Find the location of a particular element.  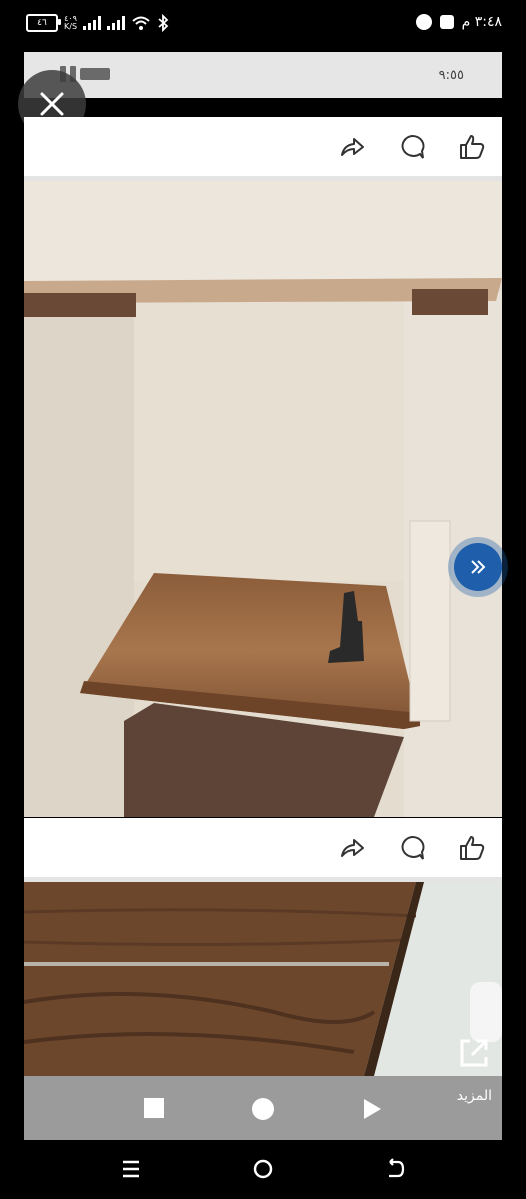

double-chevron-right-icon is located at coordinates (478, 567).